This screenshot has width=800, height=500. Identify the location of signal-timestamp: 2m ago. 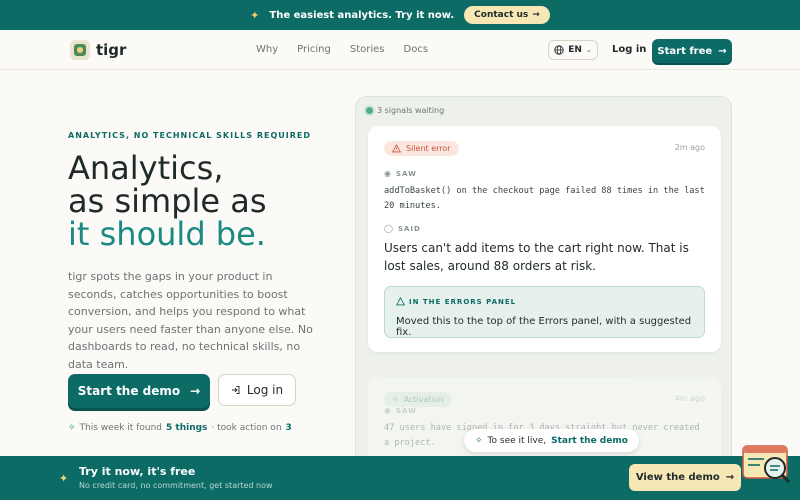
(689, 147).